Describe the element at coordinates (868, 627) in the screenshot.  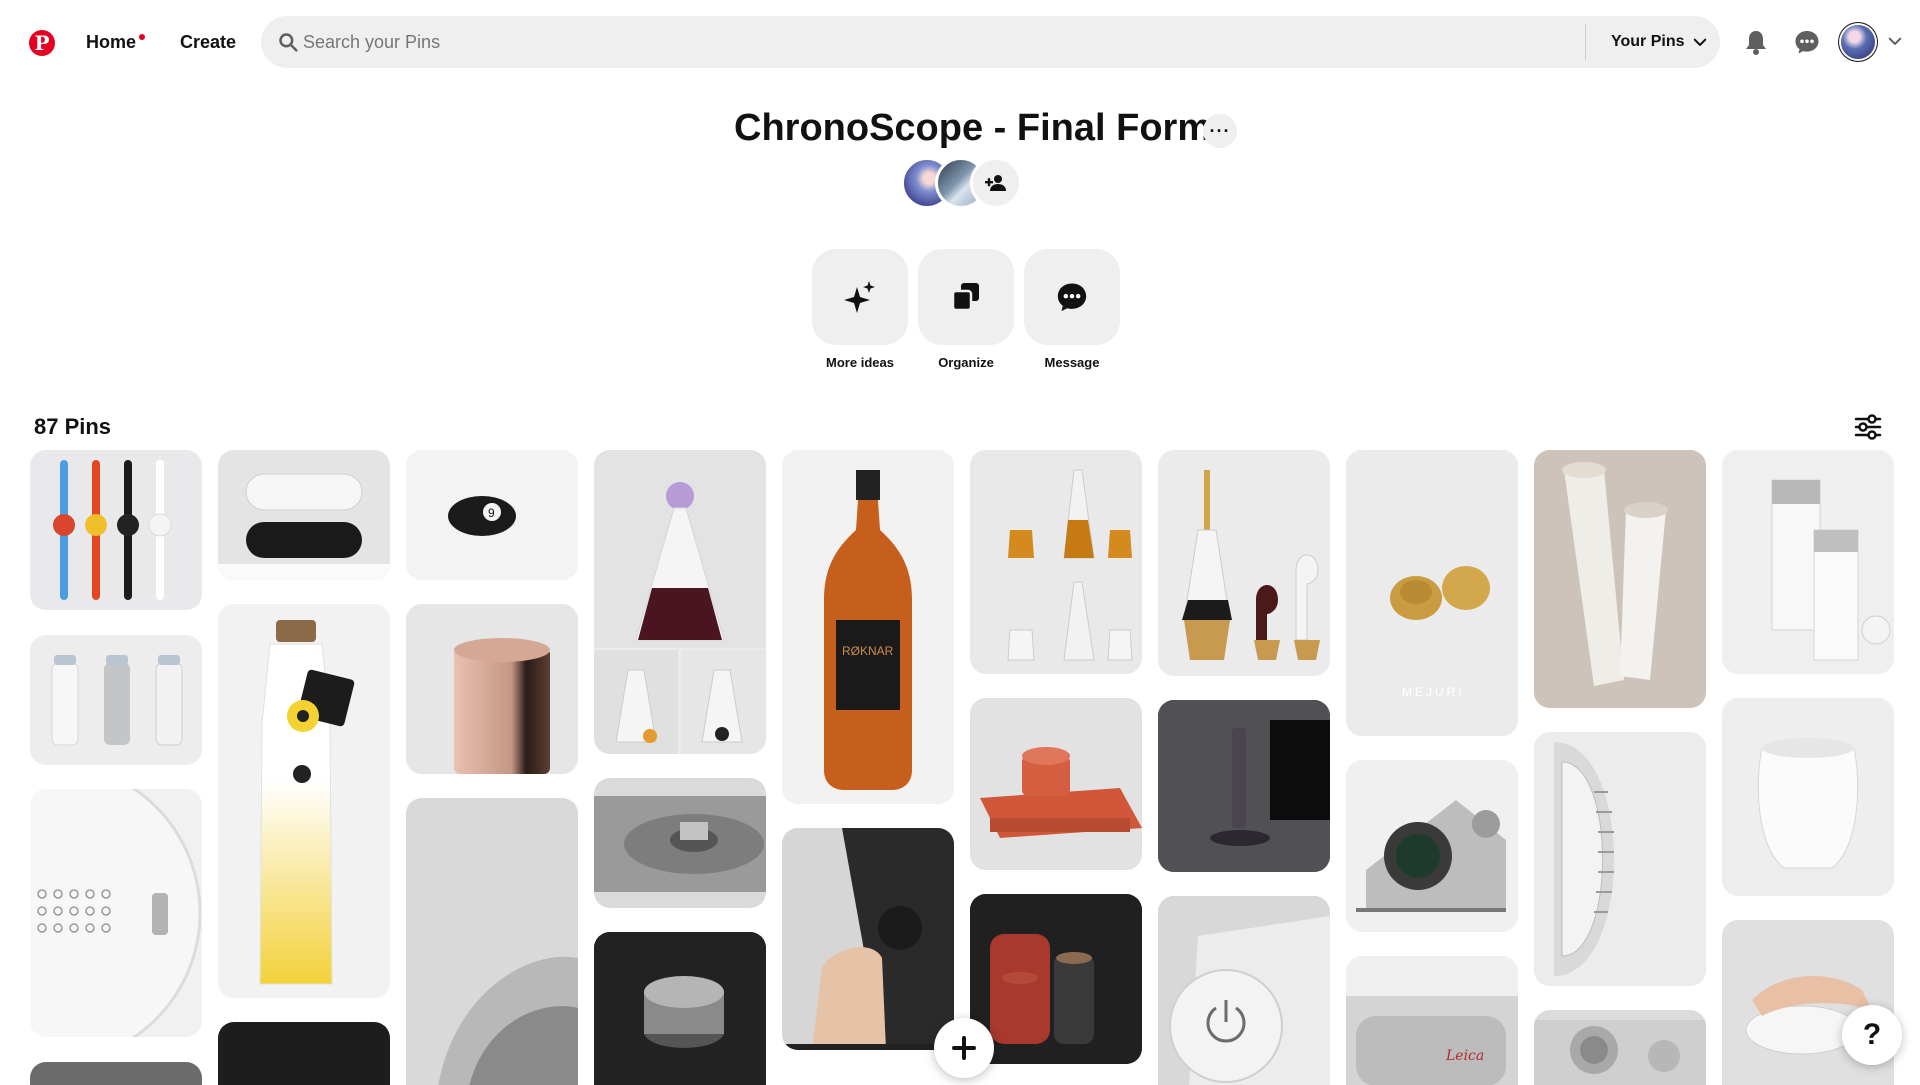
I see `pin-card: RØKNAR` at that location.